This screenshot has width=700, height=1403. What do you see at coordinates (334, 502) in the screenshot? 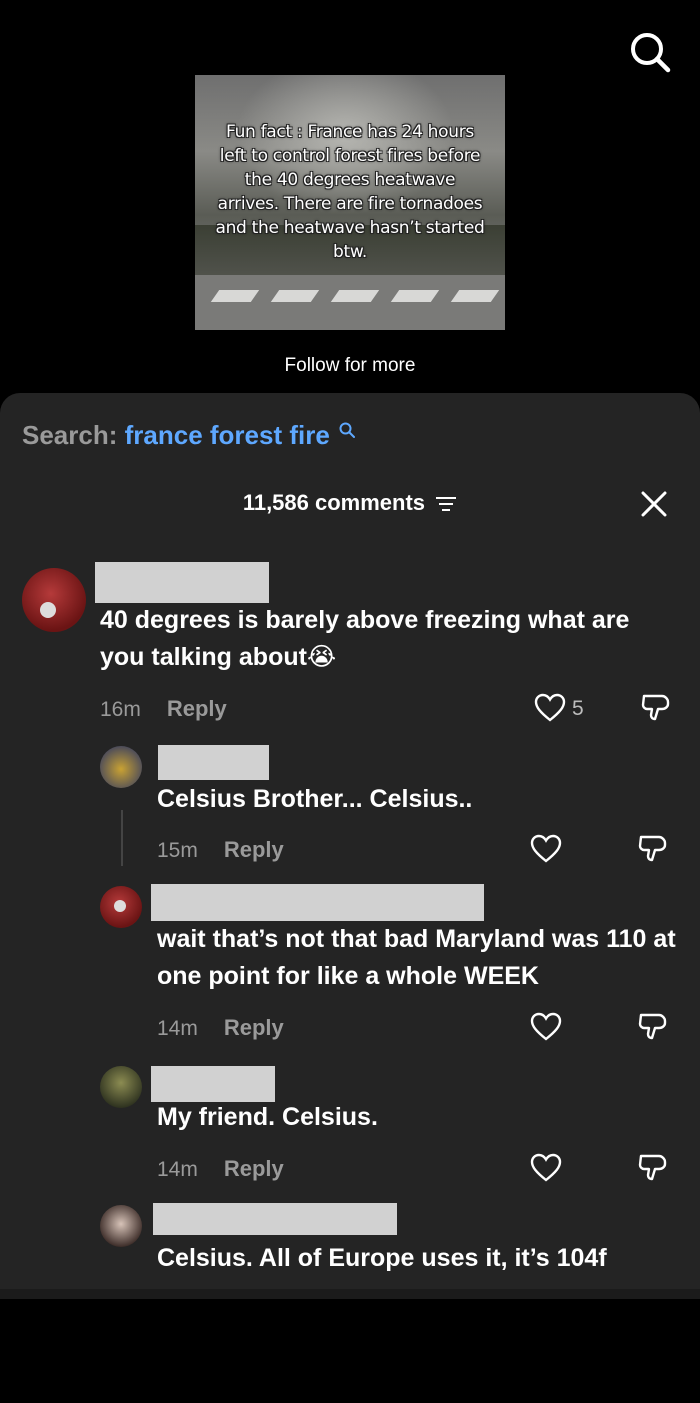
I see `comments-count: 11,586 comments` at bounding box center [334, 502].